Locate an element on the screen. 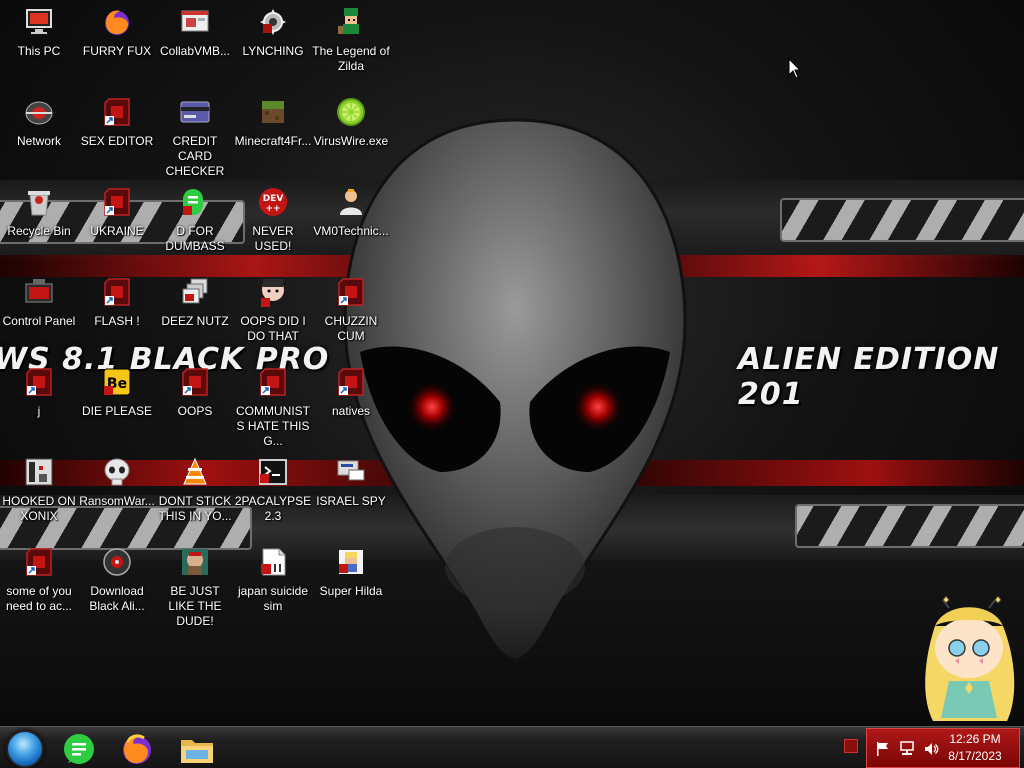 This screenshot has width=1024, height=768. desktop-icon: BE JUST LIKE THE DUDE! is located at coordinates (195, 587).